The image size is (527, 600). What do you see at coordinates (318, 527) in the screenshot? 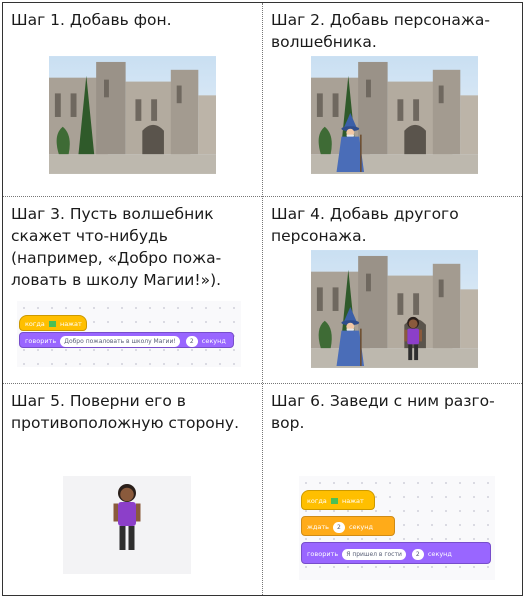
I see `block-label: ждать` at bounding box center [318, 527].